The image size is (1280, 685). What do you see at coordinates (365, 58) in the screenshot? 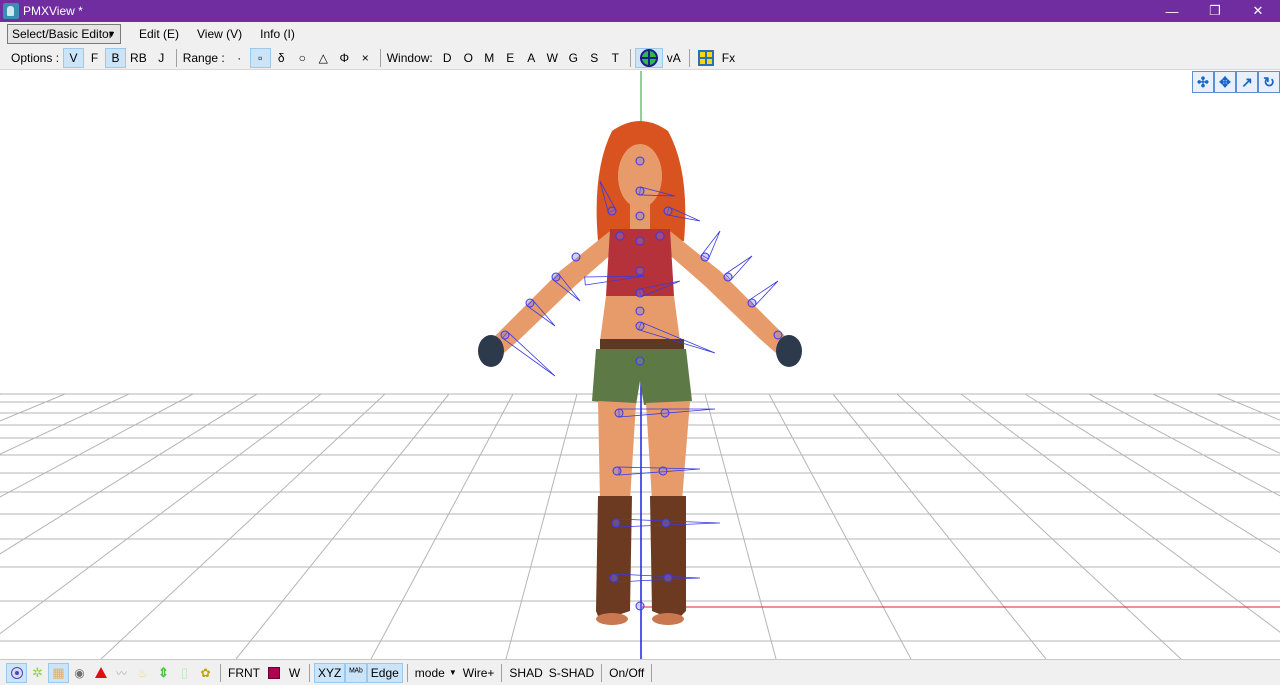
I see `range-clear-button: ×` at bounding box center [365, 58].